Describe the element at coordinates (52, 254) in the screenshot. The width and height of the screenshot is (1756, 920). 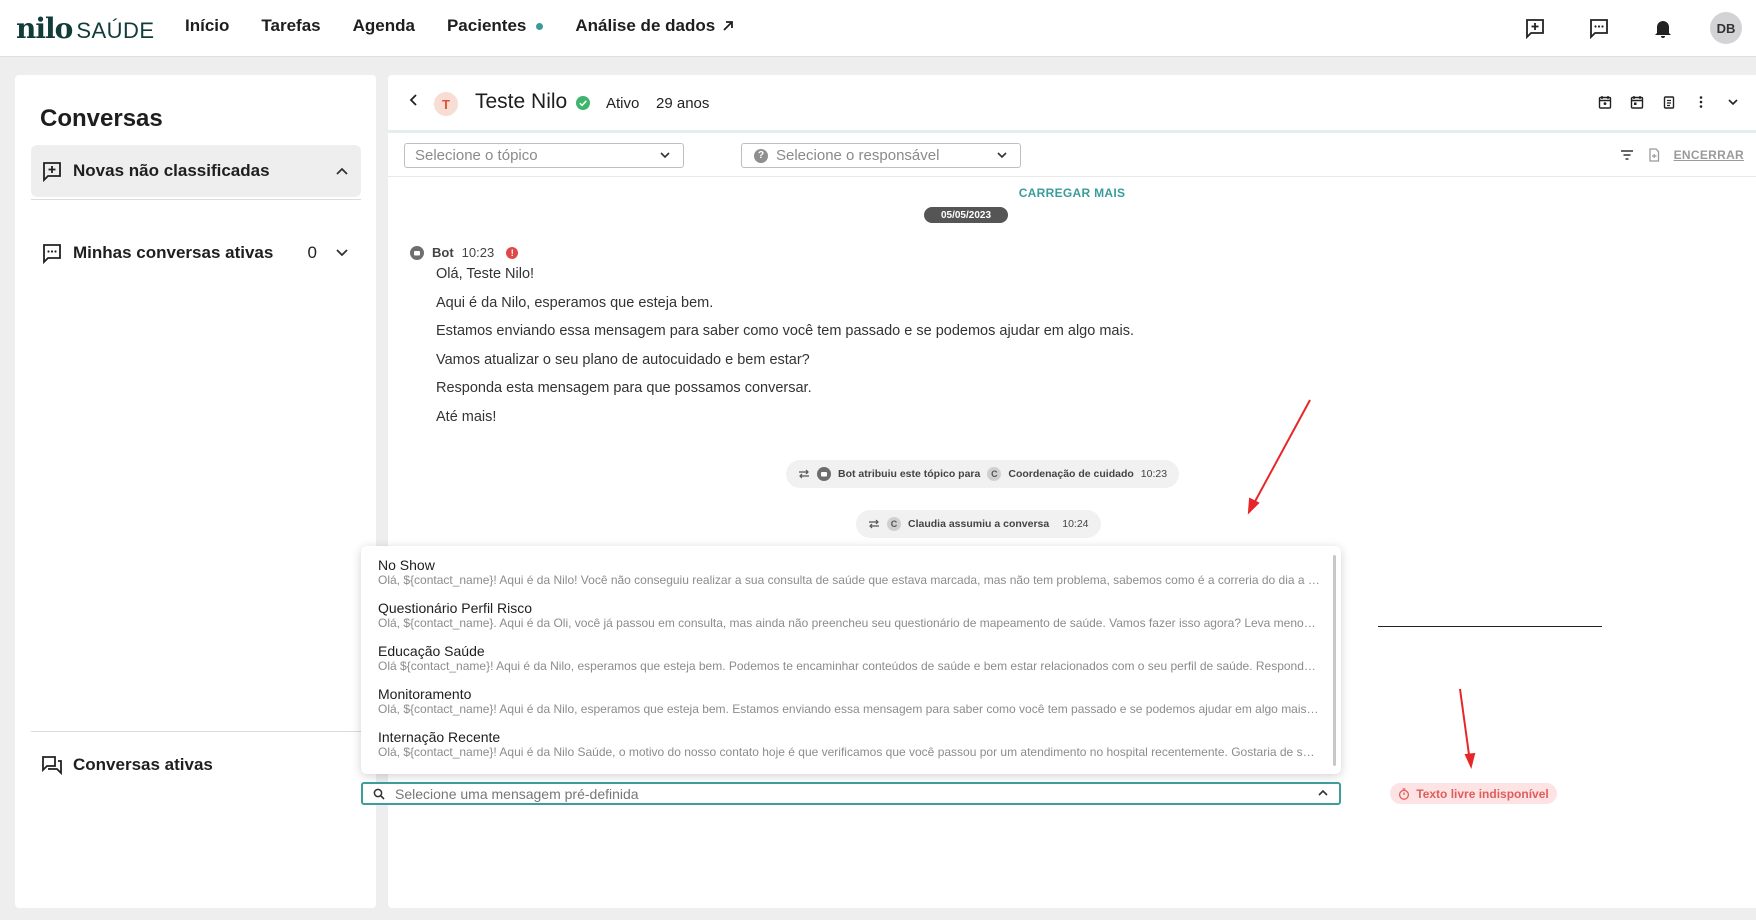
I see `chat-bubble-icon` at that location.